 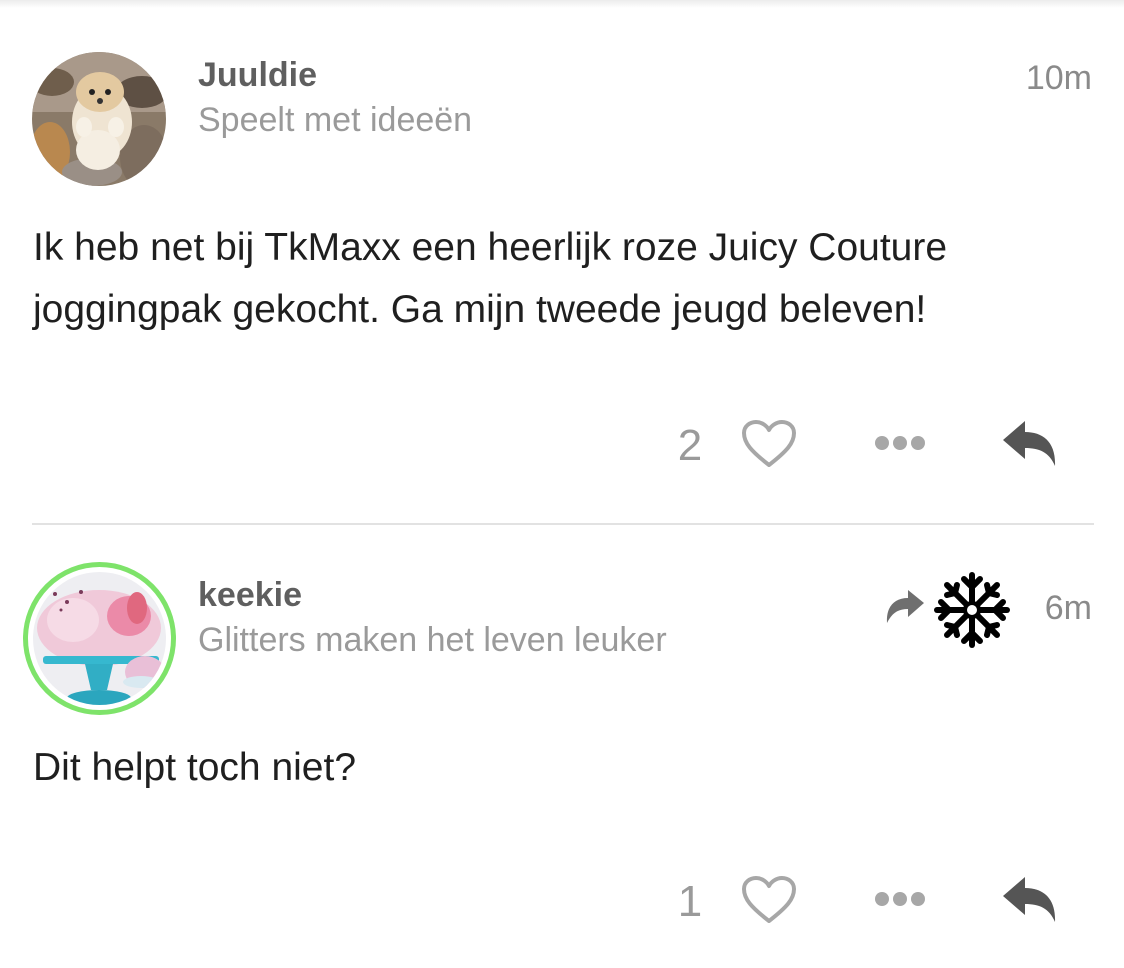 What do you see at coordinates (905, 606) in the screenshot?
I see `repost-arrow-icon` at bounding box center [905, 606].